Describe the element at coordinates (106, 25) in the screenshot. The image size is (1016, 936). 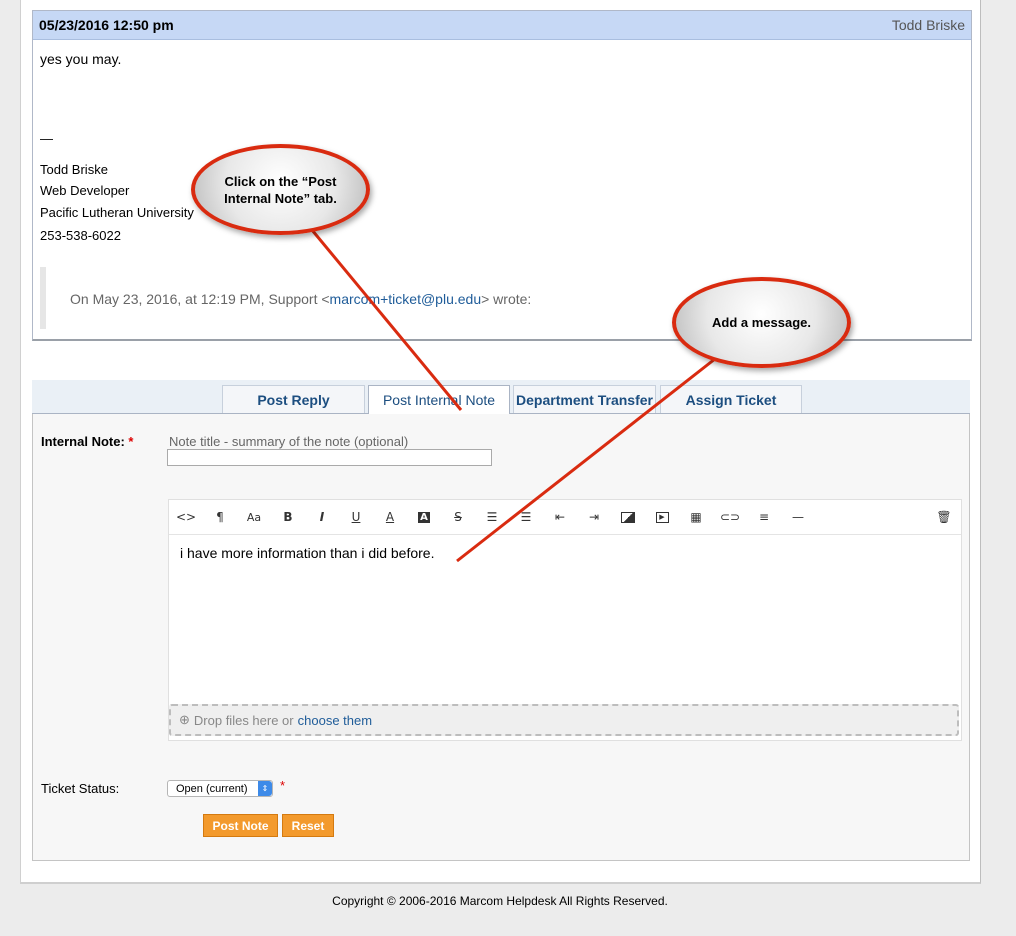
I see `entry-date: 05/23/2016 12:50 pm` at that location.